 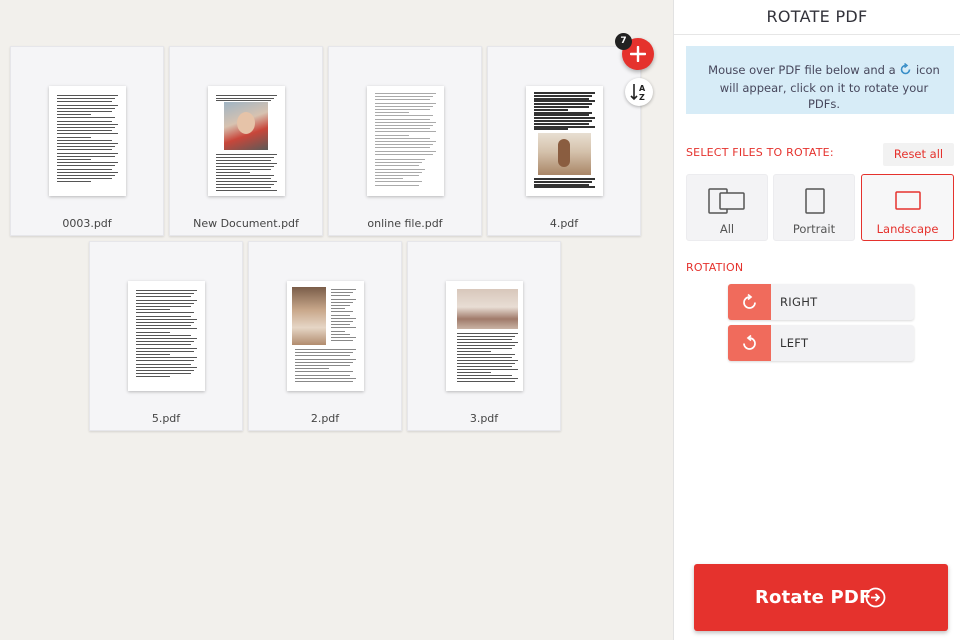 I want to click on plus-icon, so click(x=638, y=54).